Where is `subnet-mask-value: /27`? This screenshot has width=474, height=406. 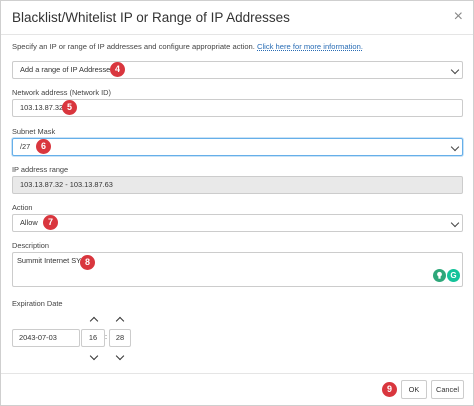 subnet-mask-value: /27 is located at coordinates (25, 146).